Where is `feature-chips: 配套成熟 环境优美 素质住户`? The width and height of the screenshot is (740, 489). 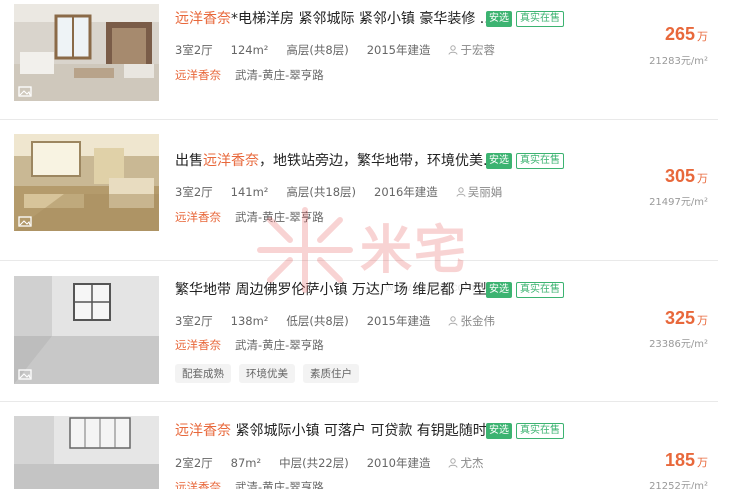 feature-chips: 配套成熟 环境优美 素质住户 is located at coordinates (271, 372).